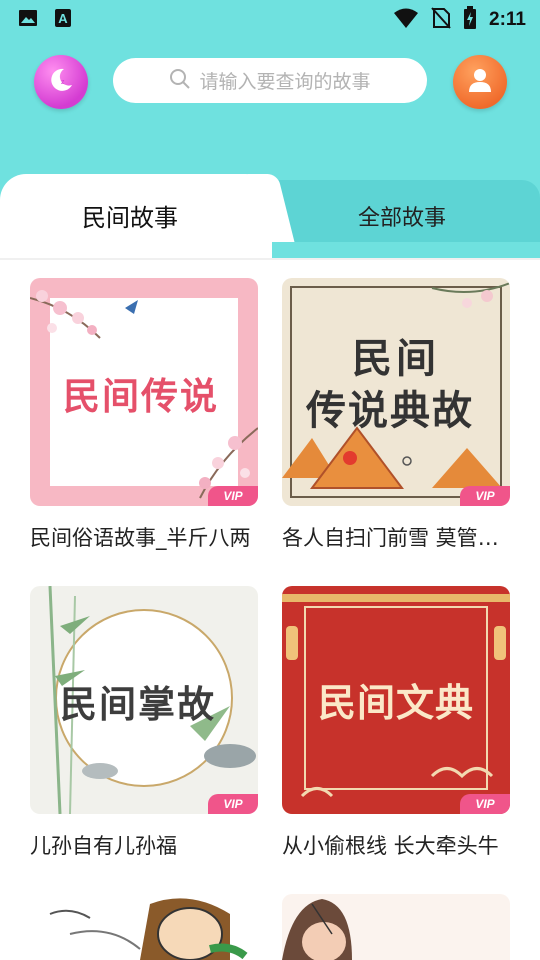  I want to click on tab-all-stories: 全部故事, so click(397, 211).